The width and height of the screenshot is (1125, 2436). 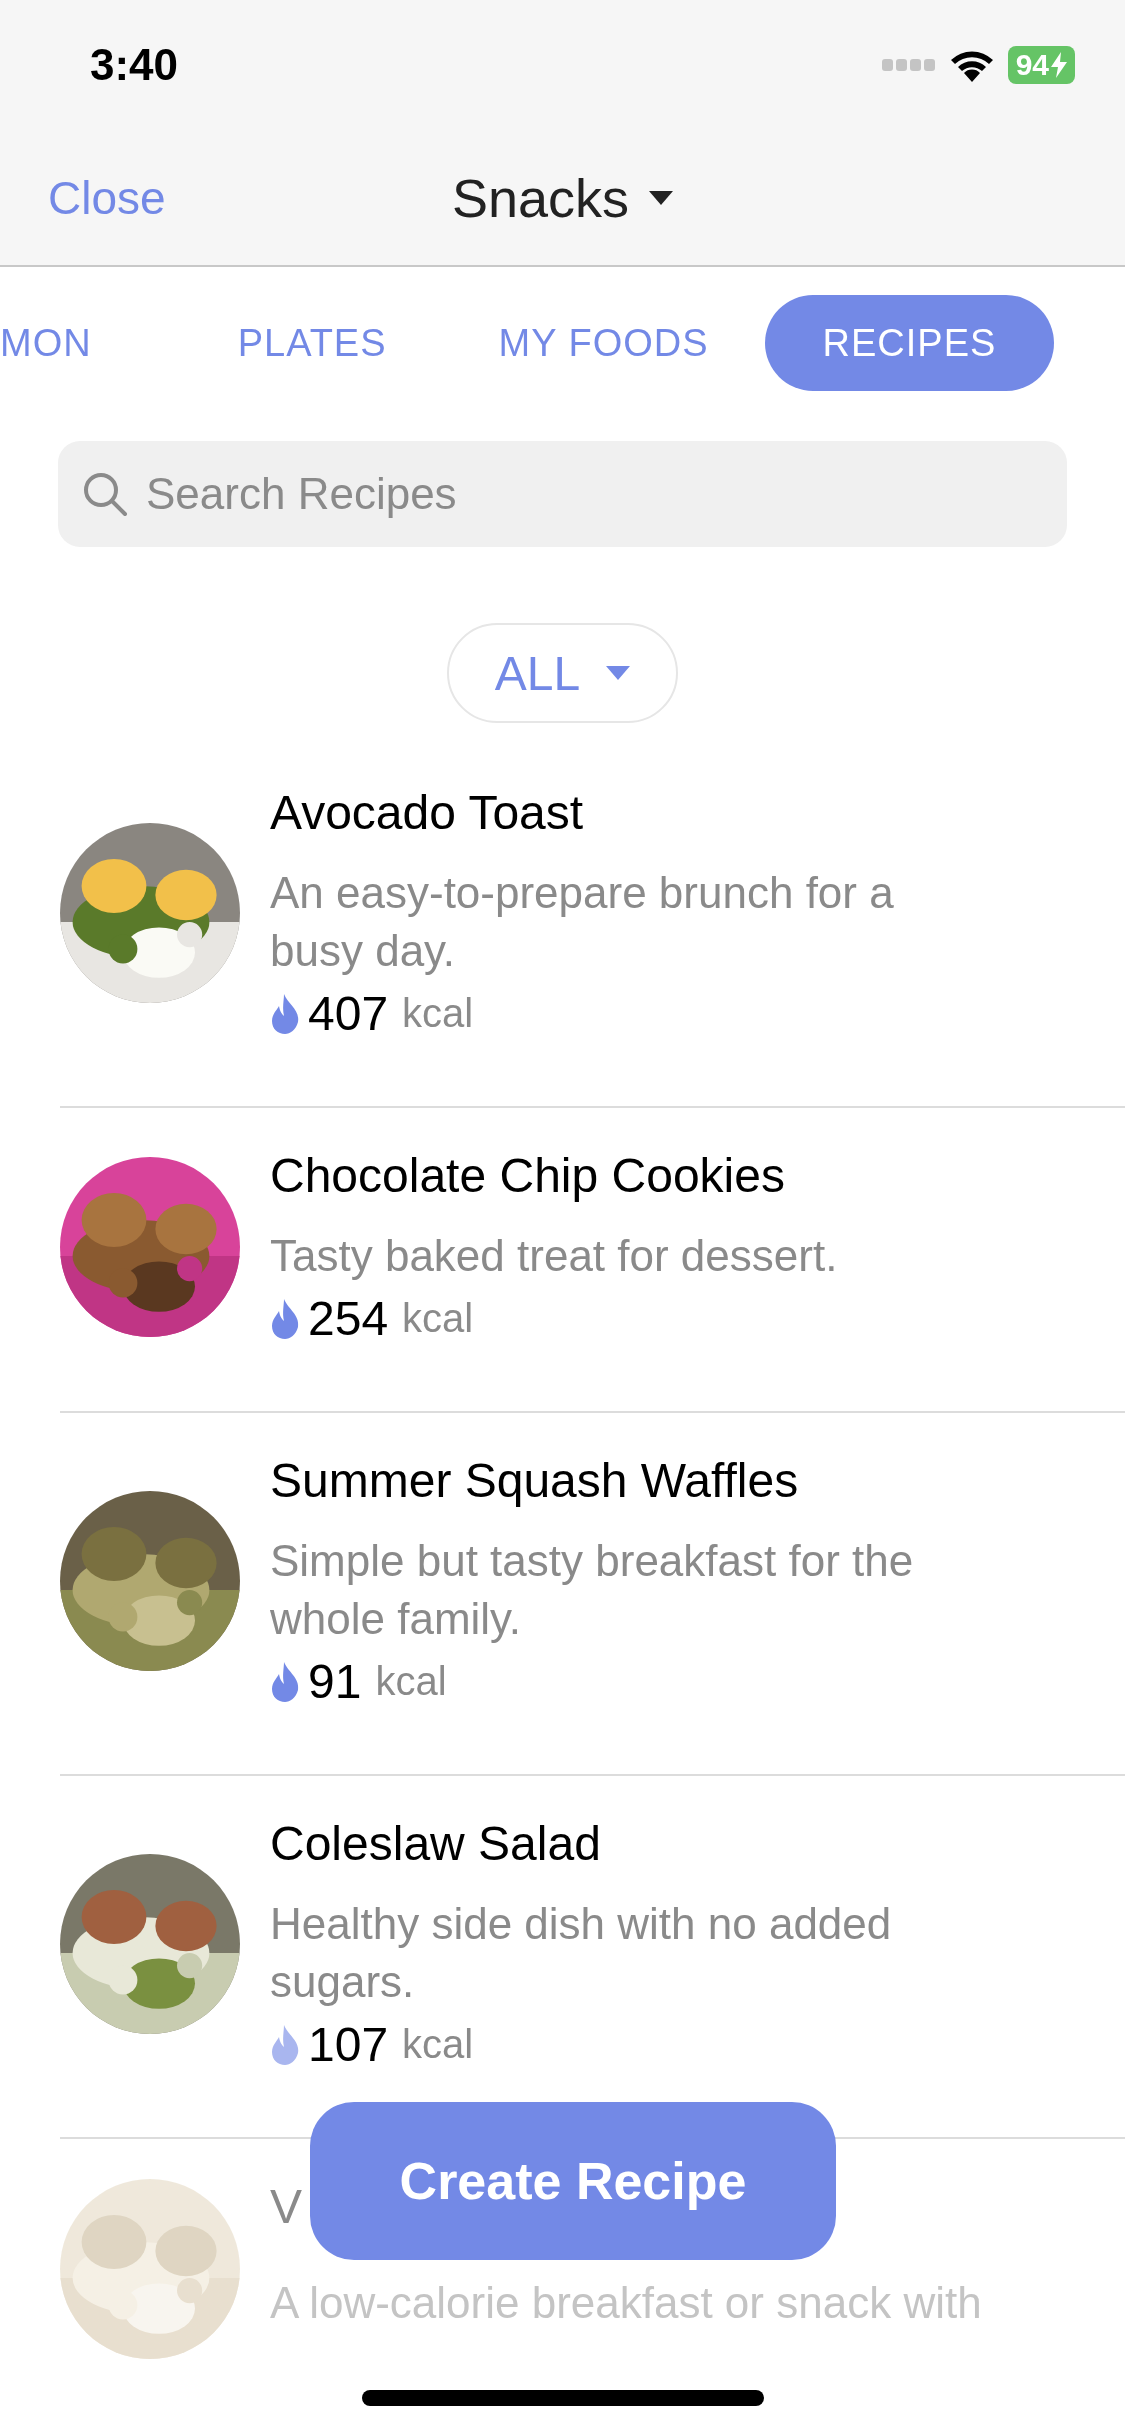 I want to click on recipe-description: Simple but tasty breakfast for the whole family., so click(x=592, y=1590).